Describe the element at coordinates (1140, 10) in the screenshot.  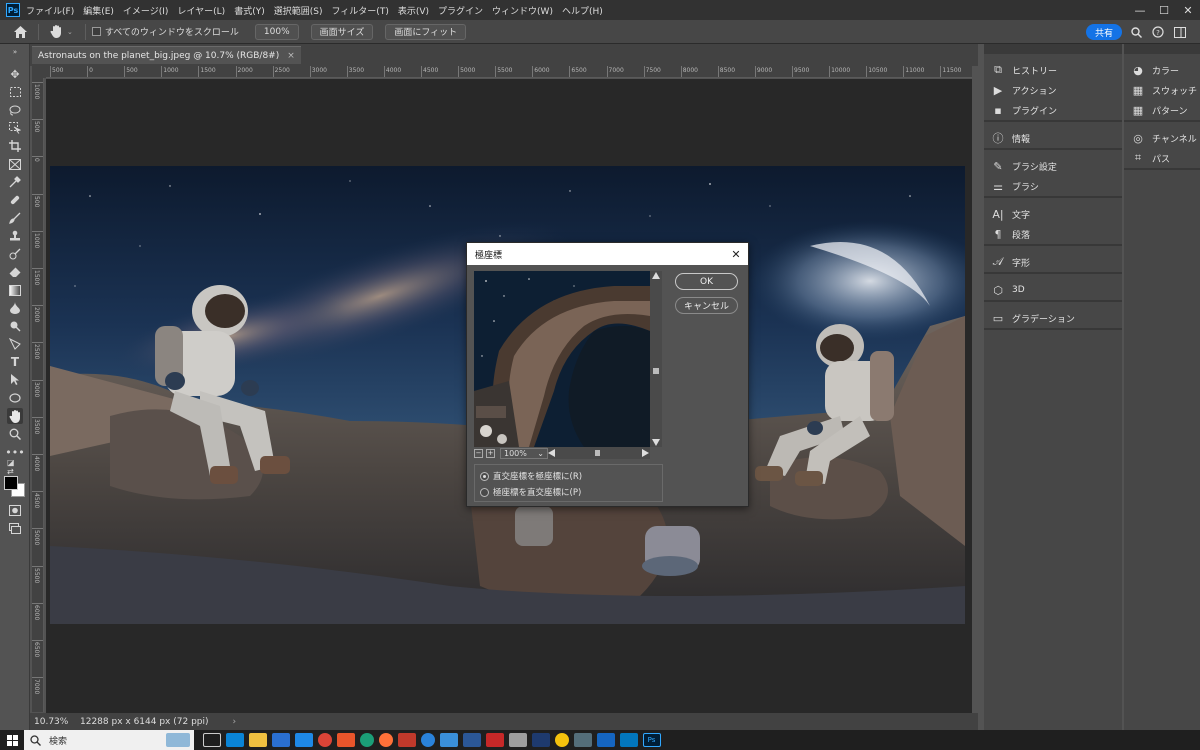
I see `minimize-button: —` at that location.